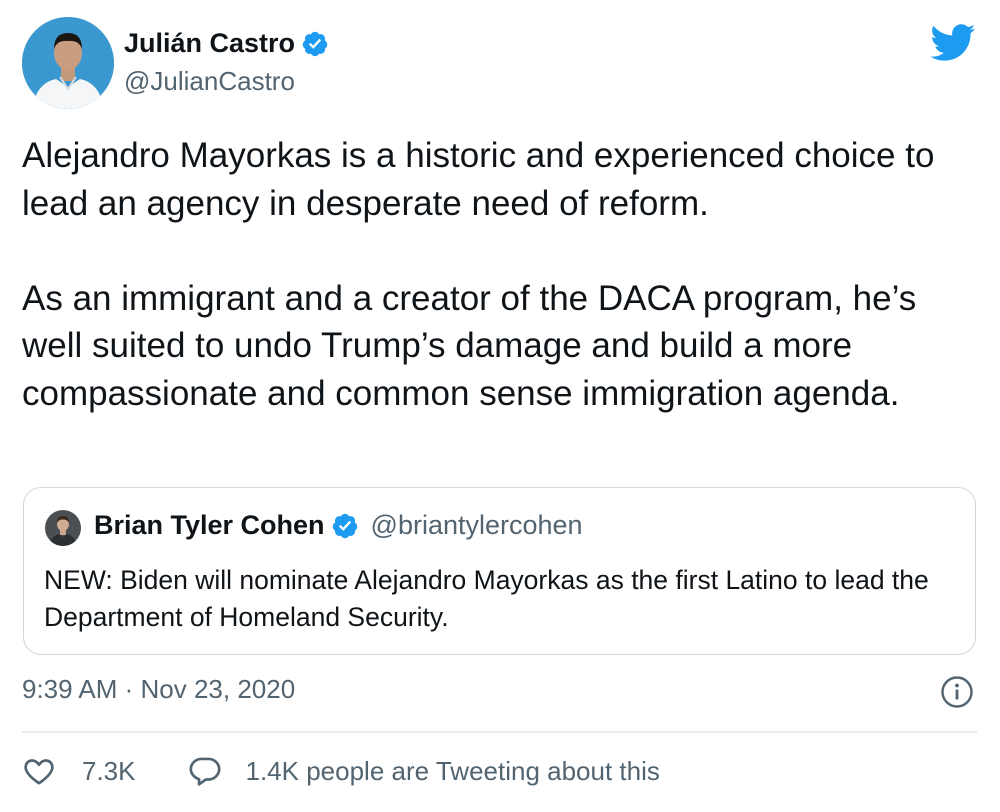  What do you see at coordinates (953, 43) in the screenshot?
I see `twitter-bird-icon` at bounding box center [953, 43].